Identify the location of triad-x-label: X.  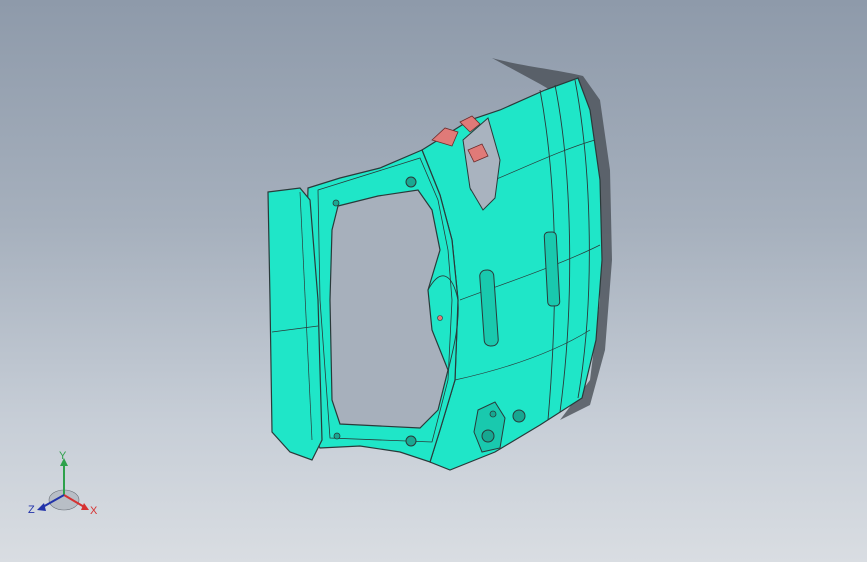
(94, 511).